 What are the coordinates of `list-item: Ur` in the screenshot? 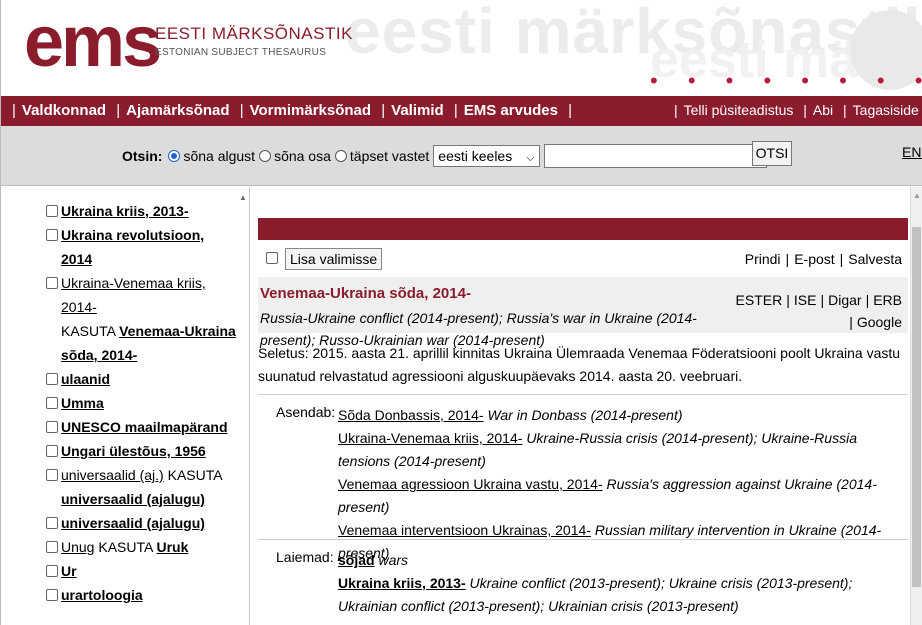 It's located at (141, 571).